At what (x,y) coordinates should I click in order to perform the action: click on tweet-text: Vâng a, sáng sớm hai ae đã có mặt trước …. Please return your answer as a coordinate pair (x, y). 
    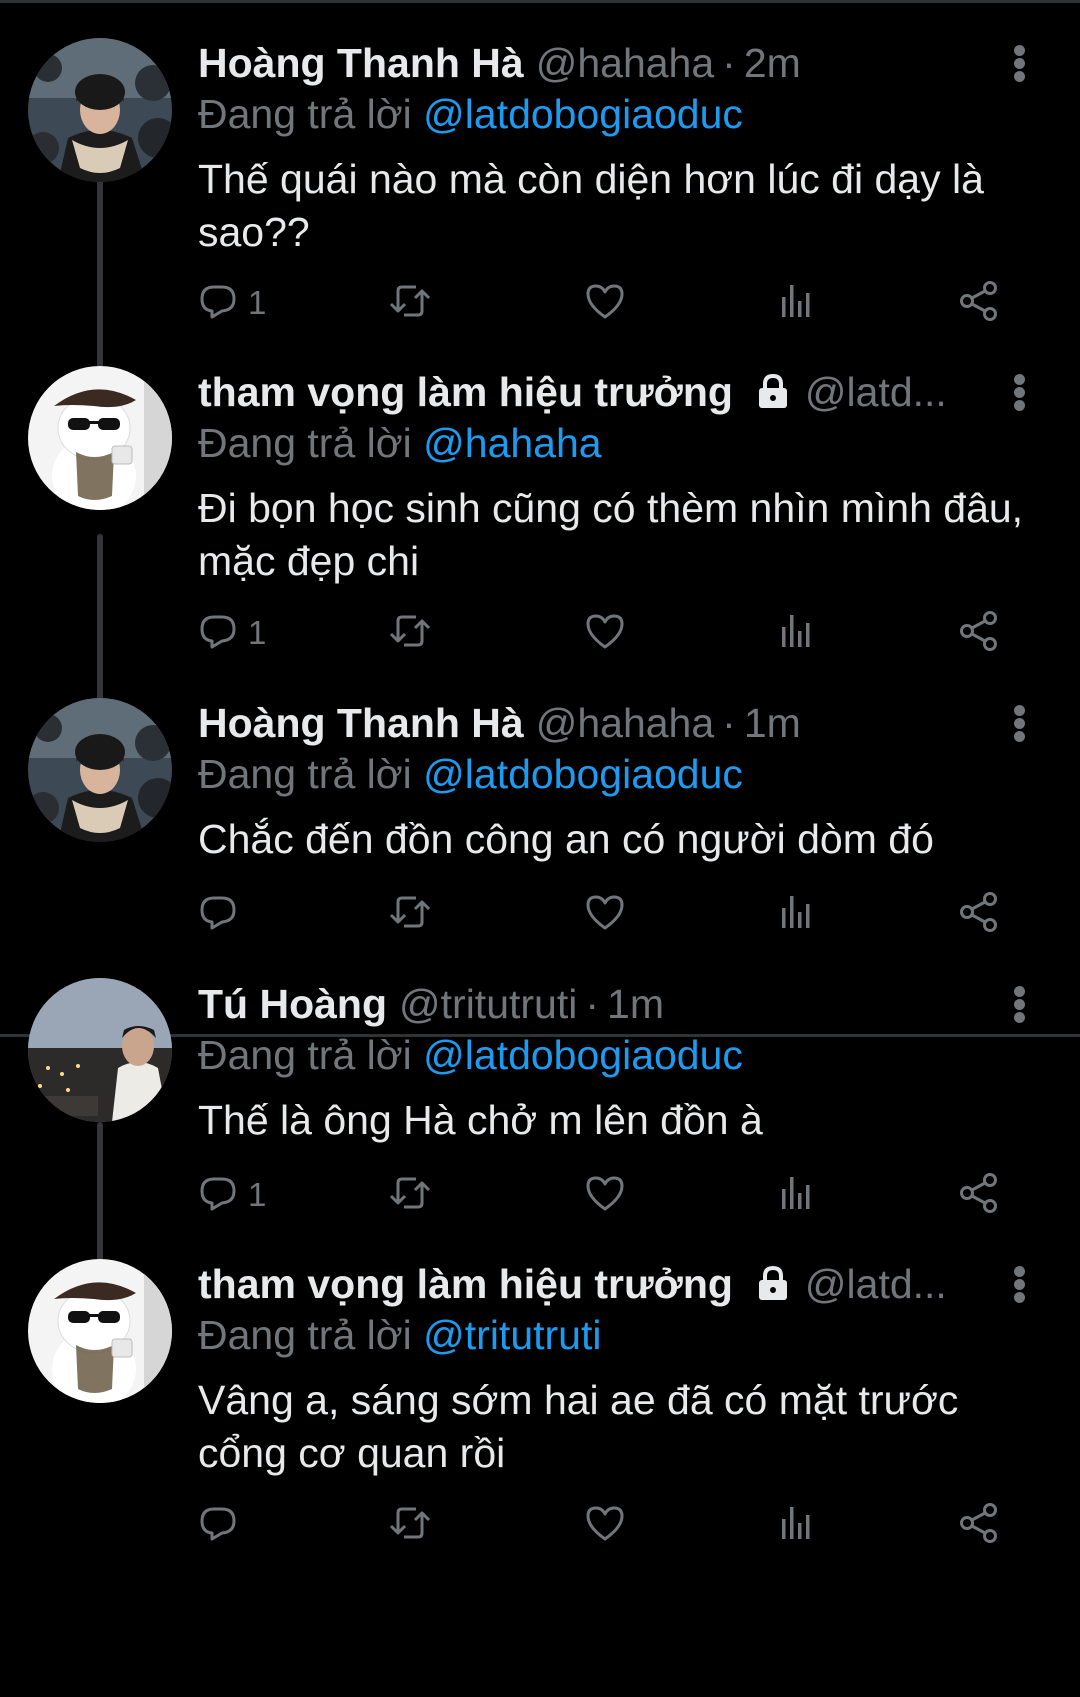
    Looking at the image, I should click on (578, 1426).